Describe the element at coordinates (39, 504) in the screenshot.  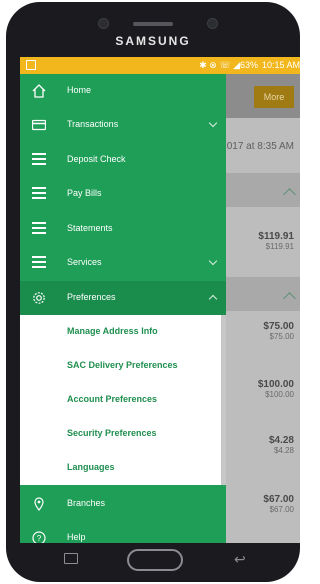
I see `location-pin-icon` at that location.